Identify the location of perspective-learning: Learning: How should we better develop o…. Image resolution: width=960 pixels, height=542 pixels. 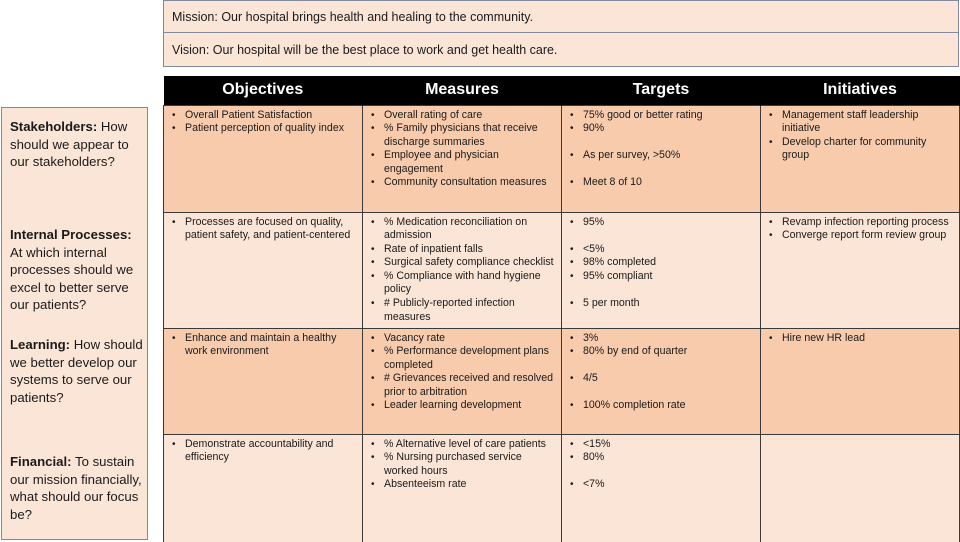
(76, 371).